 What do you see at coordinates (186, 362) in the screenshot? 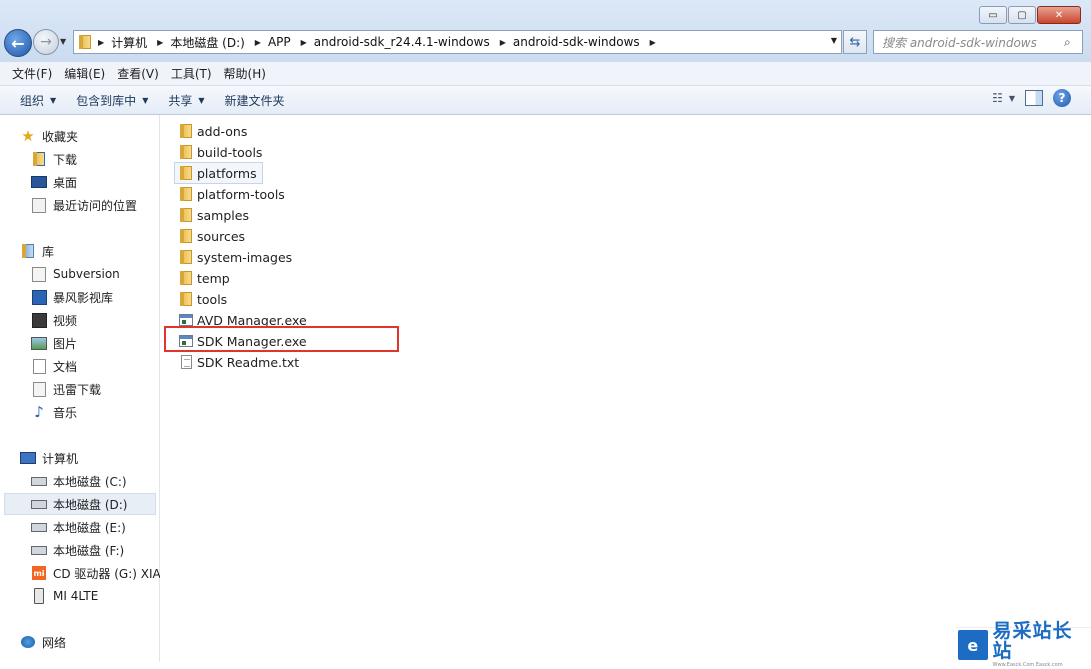
I see `text-file-icon` at bounding box center [186, 362].